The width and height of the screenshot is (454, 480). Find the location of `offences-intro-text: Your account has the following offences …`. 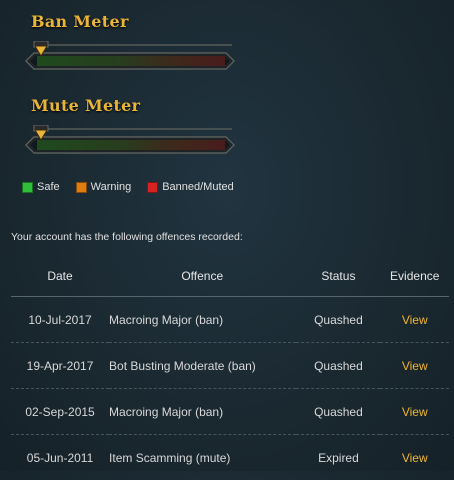

offences-intro-text: Your account has the following offences … is located at coordinates (127, 237).